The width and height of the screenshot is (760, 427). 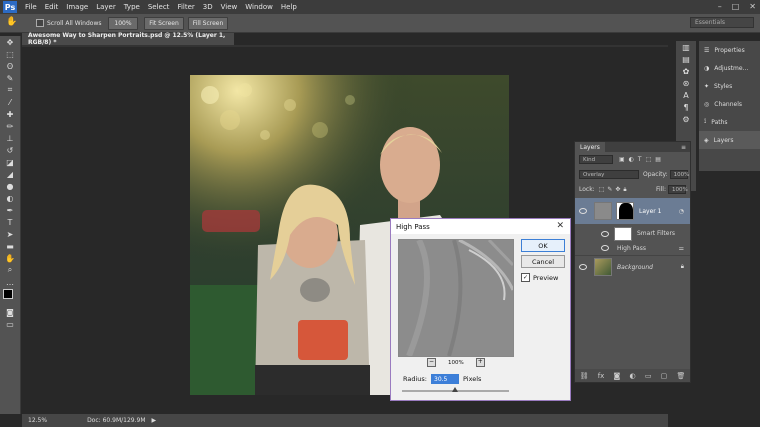 What do you see at coordinates (681, 248) in the screenshot?
I see `filter-options-icon: ⚌` at bounding box center [681, 248].